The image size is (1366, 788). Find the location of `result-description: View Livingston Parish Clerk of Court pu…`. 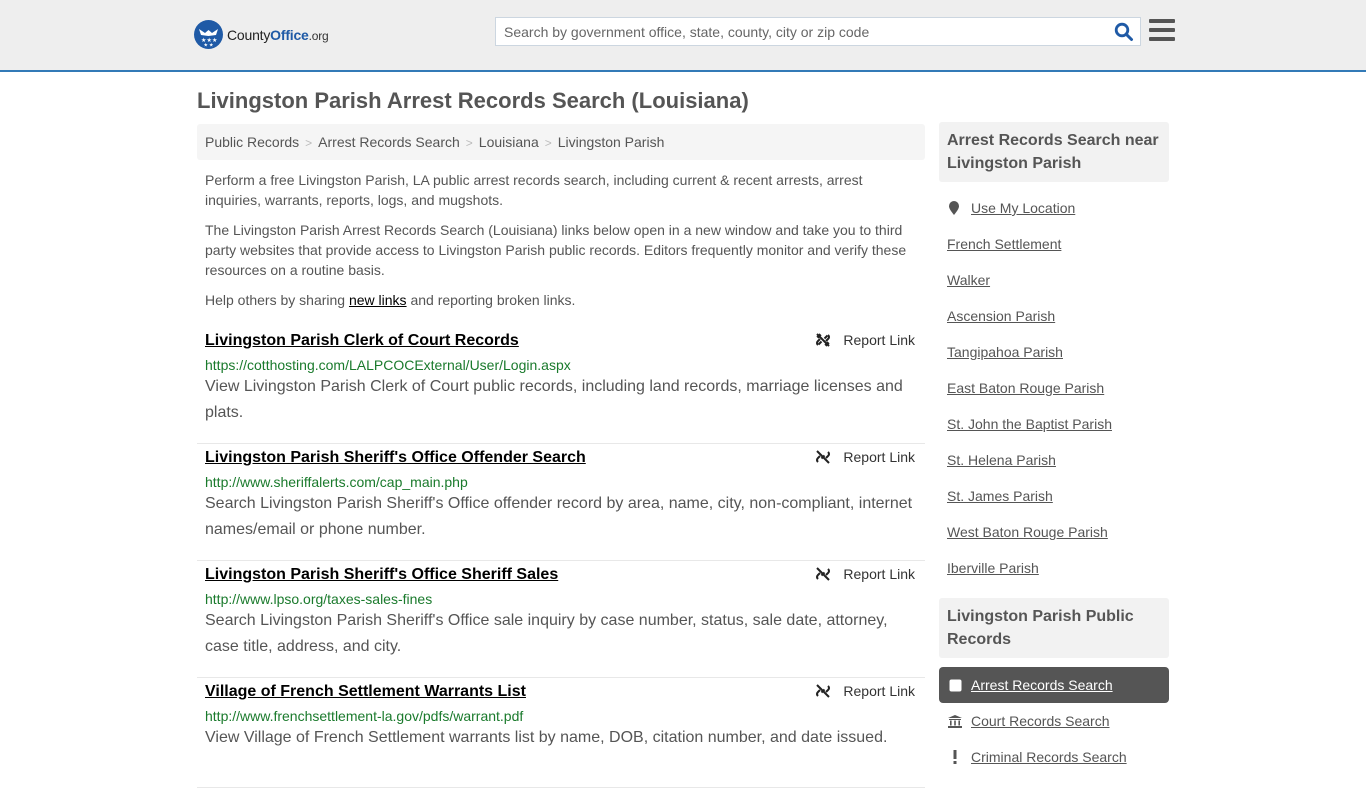

result-description: View Livingston Parish Clerk of Court pu… is located at coordinates (554, 399).